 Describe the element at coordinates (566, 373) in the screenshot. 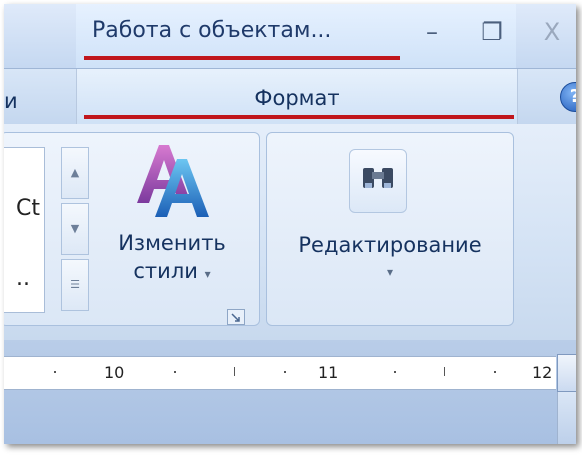

I see `view-ruler-button` at that location.